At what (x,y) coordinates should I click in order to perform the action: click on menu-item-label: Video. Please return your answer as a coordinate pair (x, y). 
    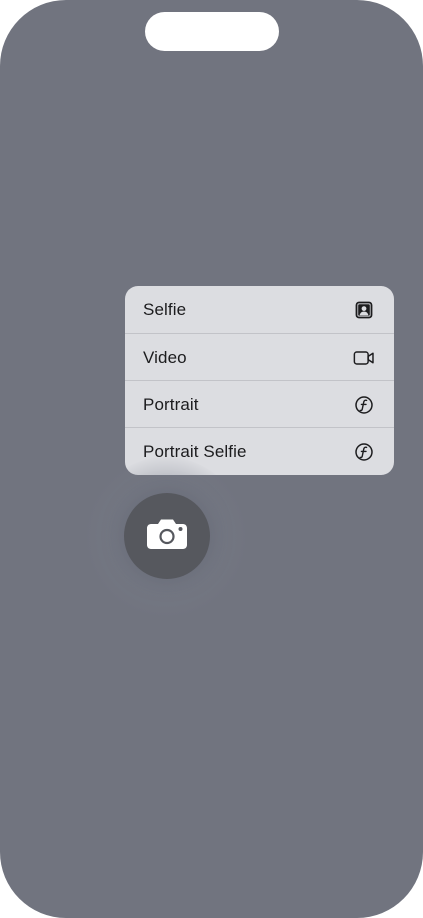
    Looking at the image, I should click on (165, 357).